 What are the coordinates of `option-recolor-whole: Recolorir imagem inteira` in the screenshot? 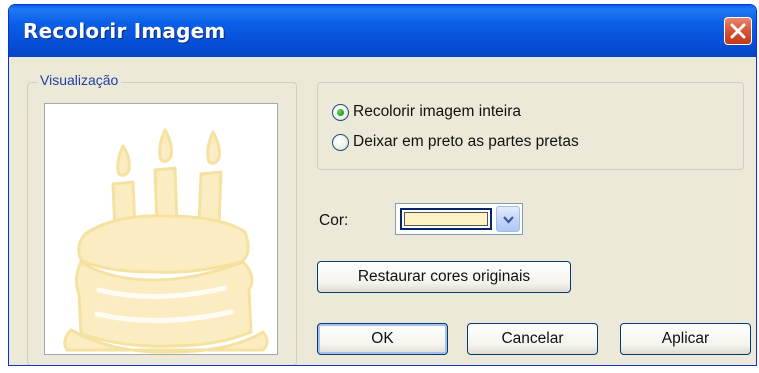 It's located at (426, 112).